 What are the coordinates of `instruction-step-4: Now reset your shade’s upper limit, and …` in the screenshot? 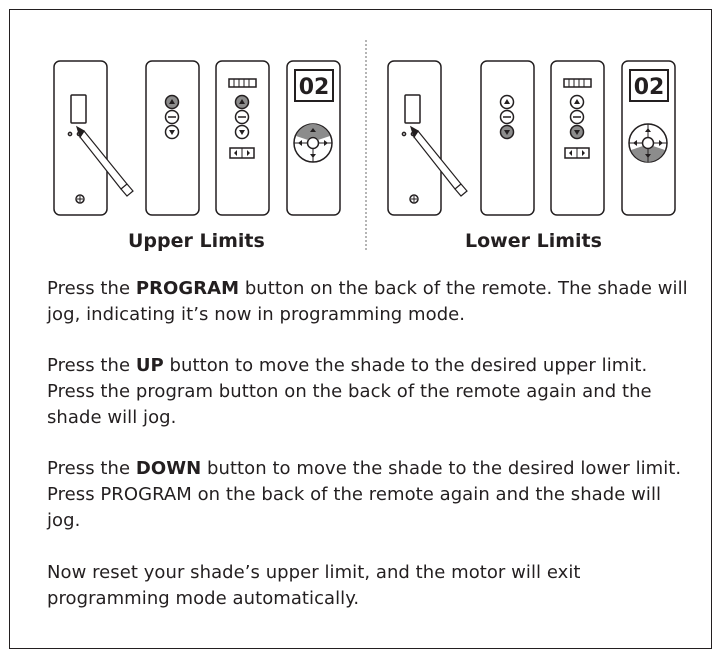 It's located at (314, 585).